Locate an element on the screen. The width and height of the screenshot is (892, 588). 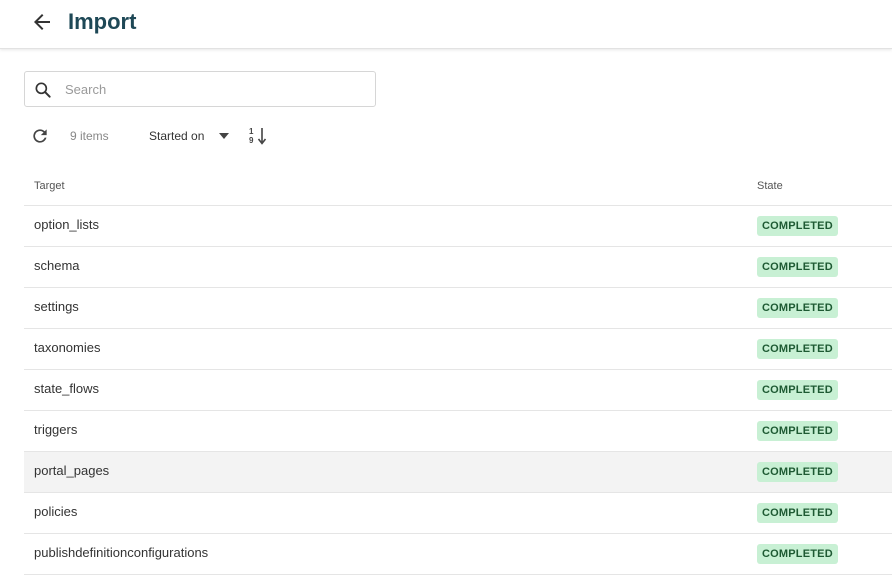
caret-down-icon is located at coordinates (224, 136).